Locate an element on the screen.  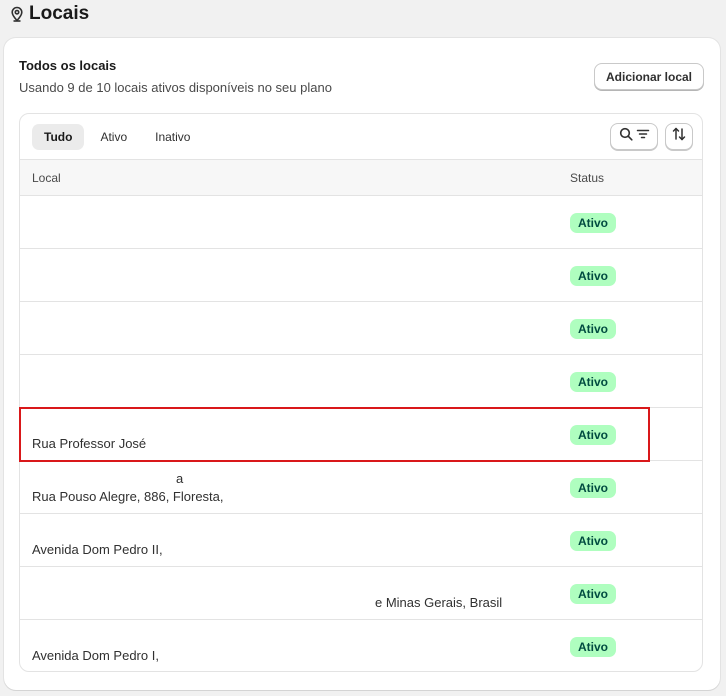
location-address: Avenida Dom Pedro II, is located at coordinates (97, 549).